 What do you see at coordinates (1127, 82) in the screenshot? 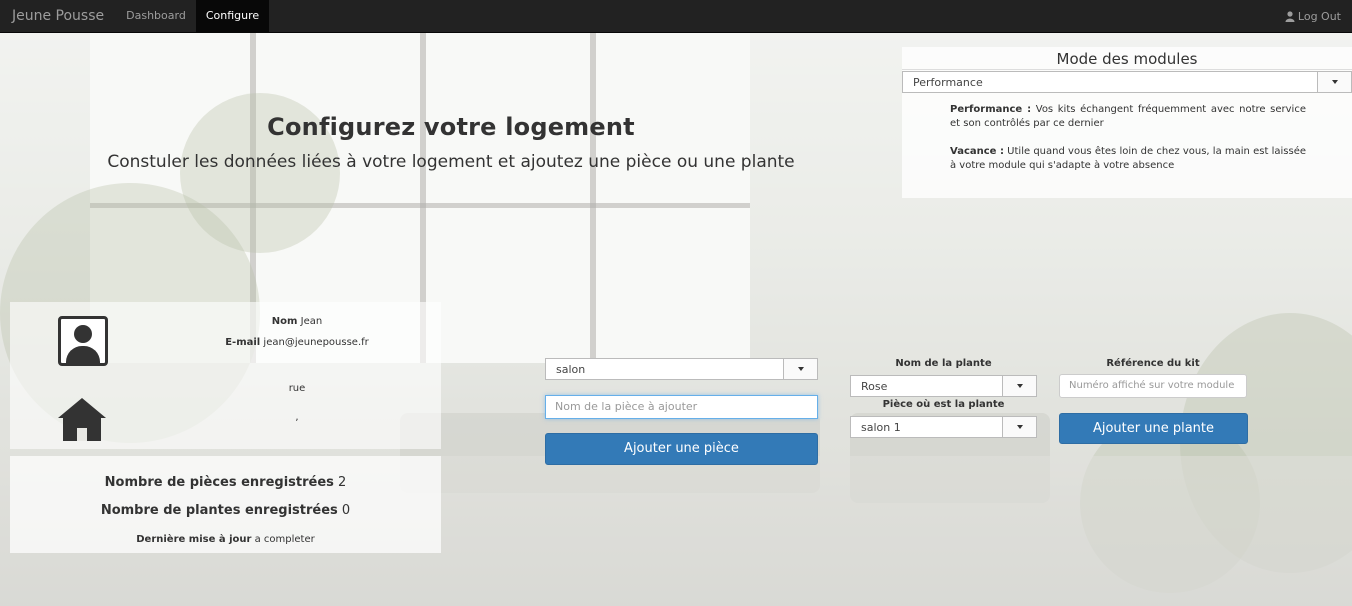
I see `mode-select: Performance` at bounding box center [1127, 82].